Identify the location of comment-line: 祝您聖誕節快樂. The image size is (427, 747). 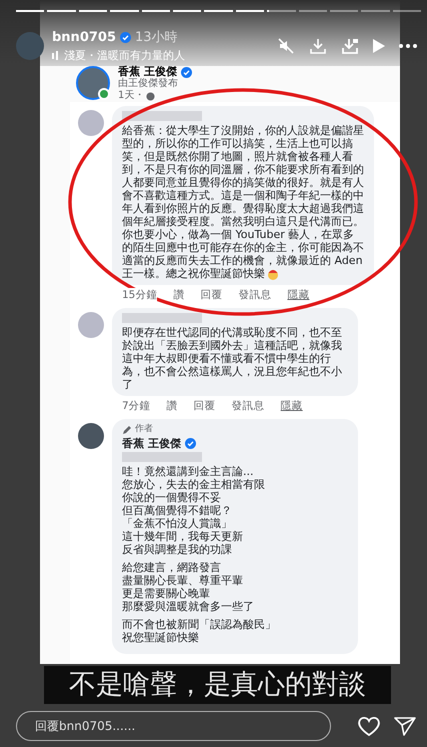
(161, 637).